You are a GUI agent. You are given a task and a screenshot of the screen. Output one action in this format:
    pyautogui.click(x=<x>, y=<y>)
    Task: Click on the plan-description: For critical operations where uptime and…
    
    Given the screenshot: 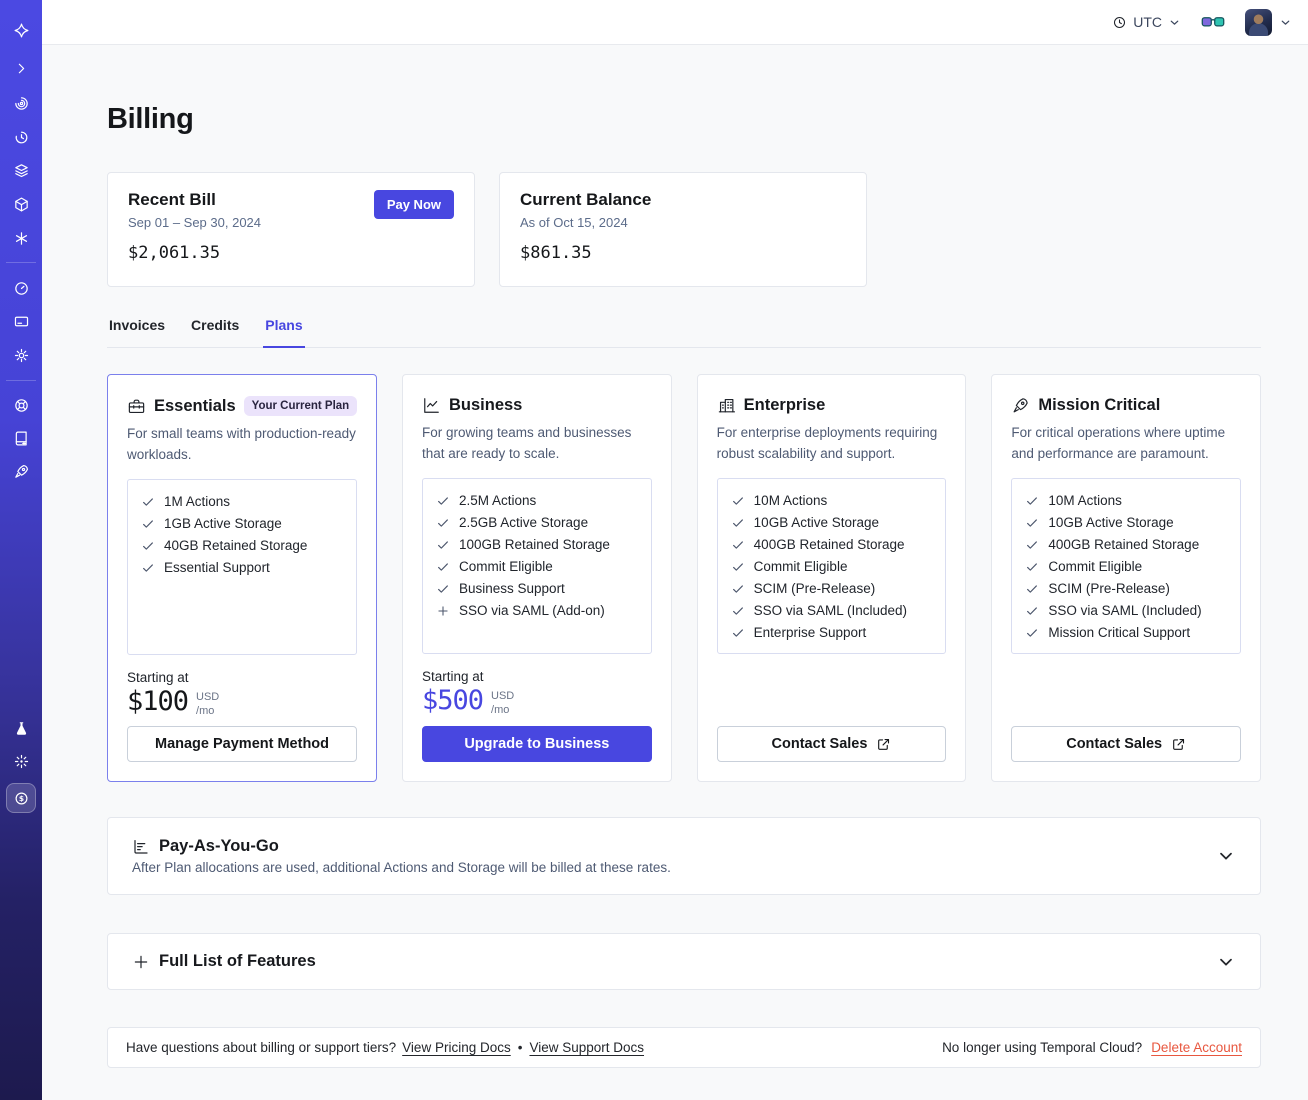 What is the action you would take?
    pyautogui.click(x=1118, y=443)
    